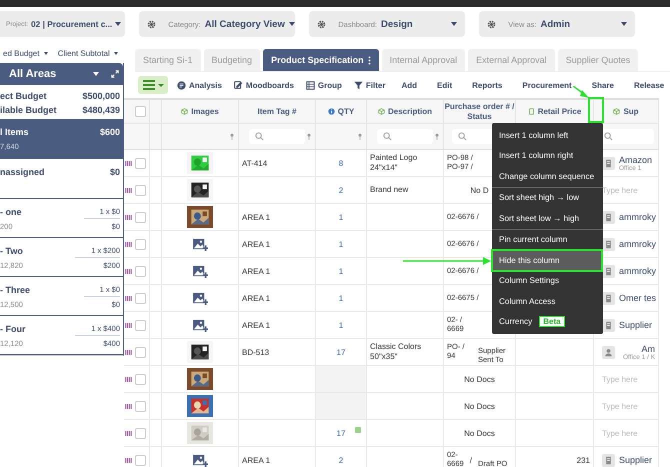  Describe the element at coordinates (635, 325) in the screenshot. I see `supplier-name: Supplier` at that location.